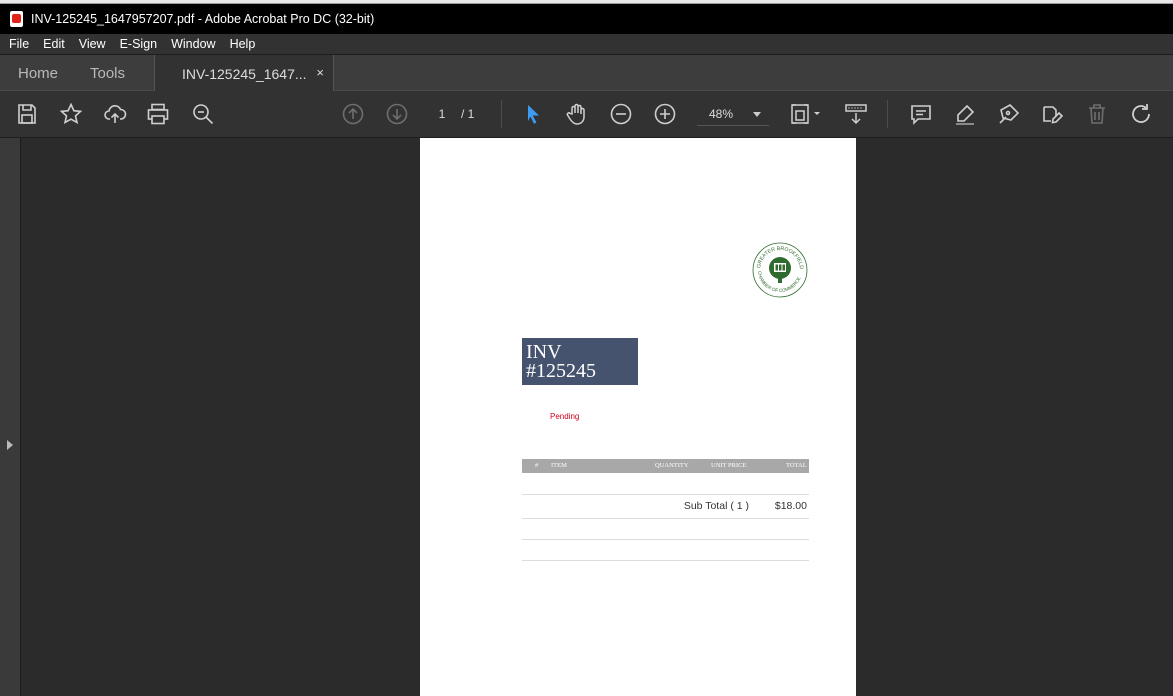  I want to click on column-item: ITEM, so click(559, 465).